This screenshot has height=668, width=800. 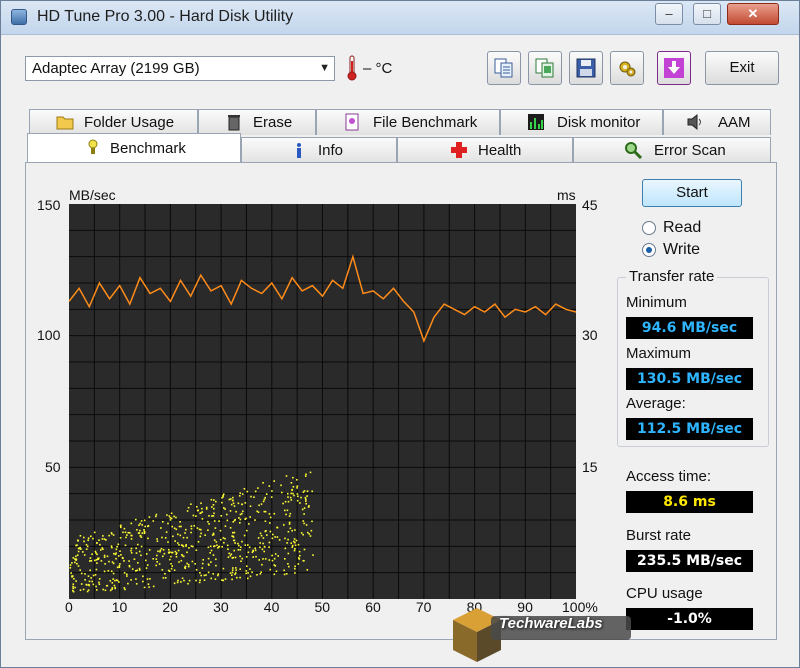 I want to click on tab-erase: Erase, so click(x=257, y=122).